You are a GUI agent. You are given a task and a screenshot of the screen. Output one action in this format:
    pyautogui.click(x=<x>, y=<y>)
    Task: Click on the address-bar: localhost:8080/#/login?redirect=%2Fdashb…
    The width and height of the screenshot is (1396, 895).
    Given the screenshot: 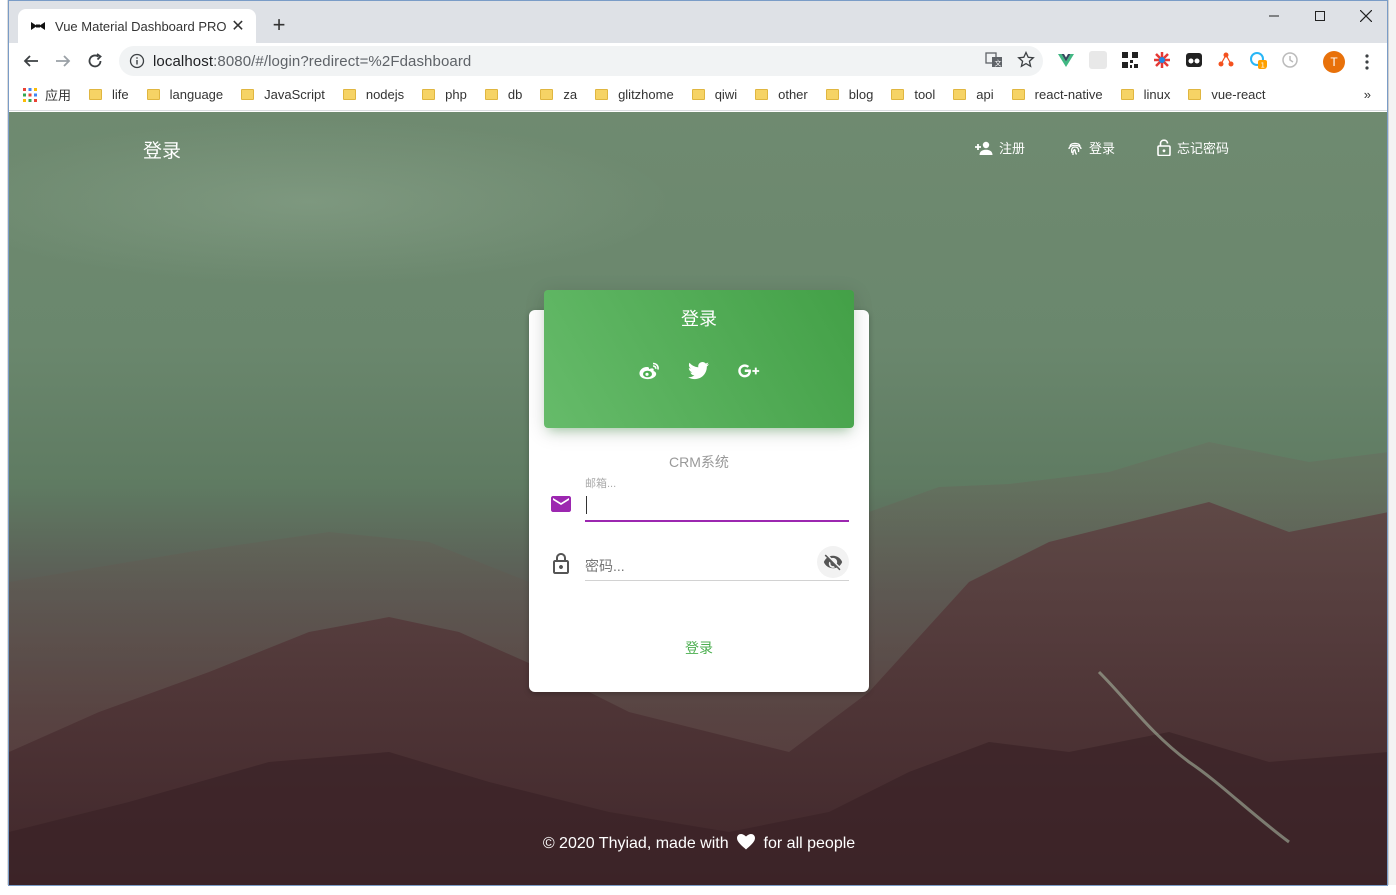 What is the action you would take?
    pyautogui.click(x=581, y=61)
    